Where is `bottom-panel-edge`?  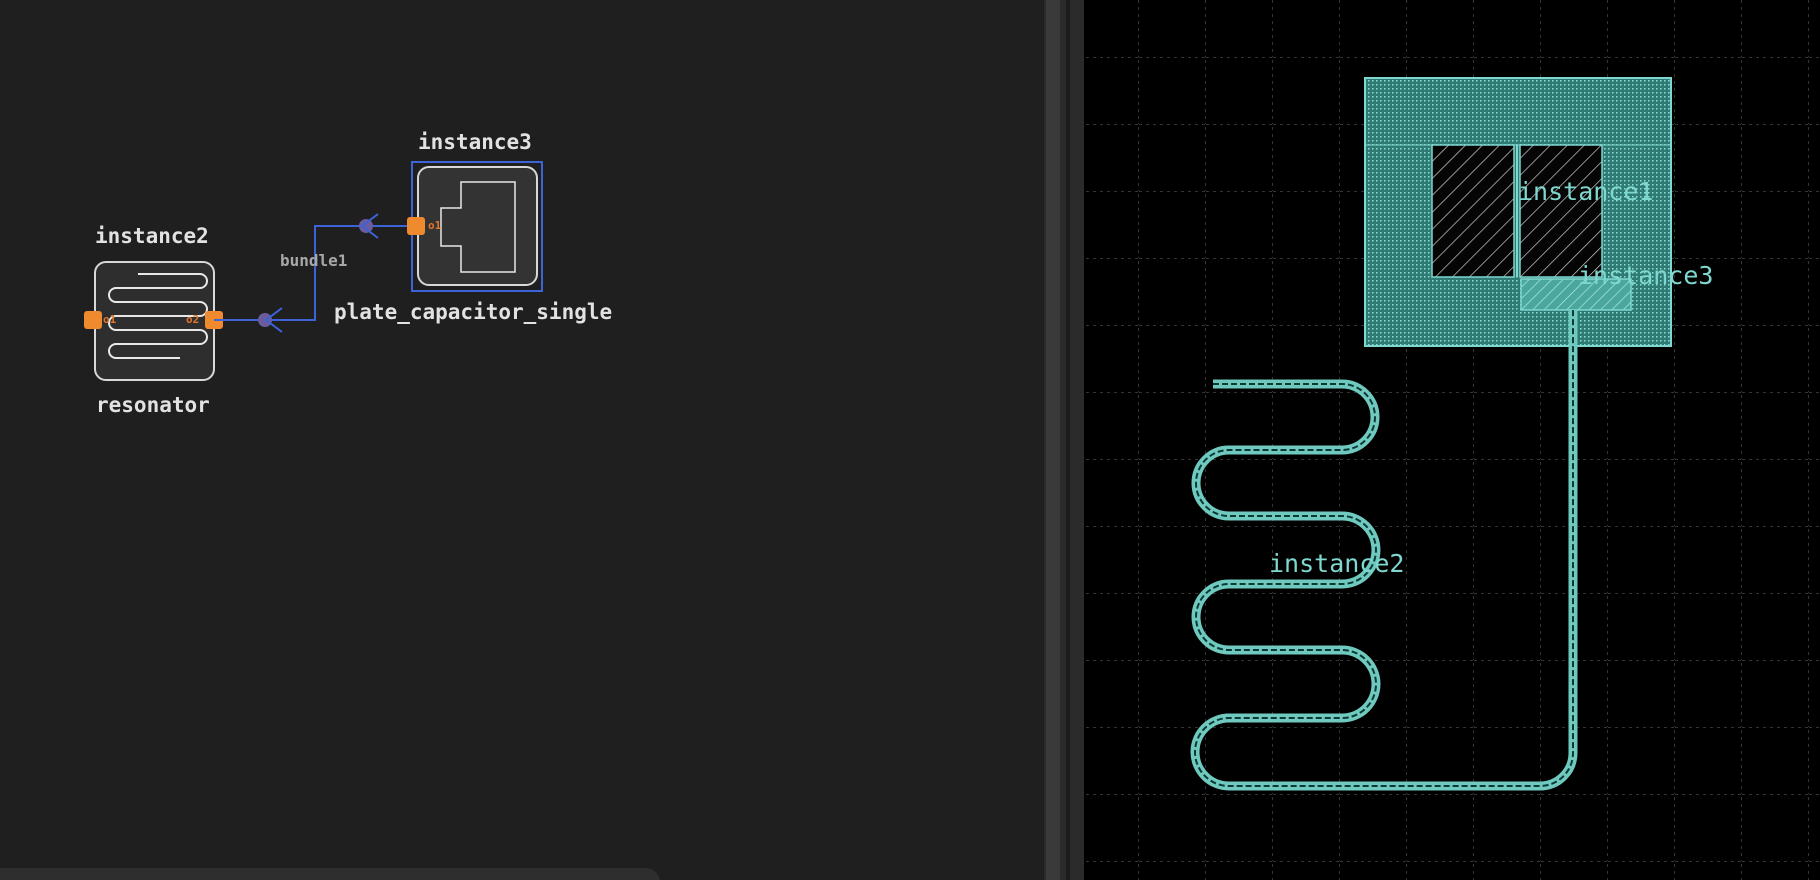
bottom-panel-edge is located at coordinates (330, 874).